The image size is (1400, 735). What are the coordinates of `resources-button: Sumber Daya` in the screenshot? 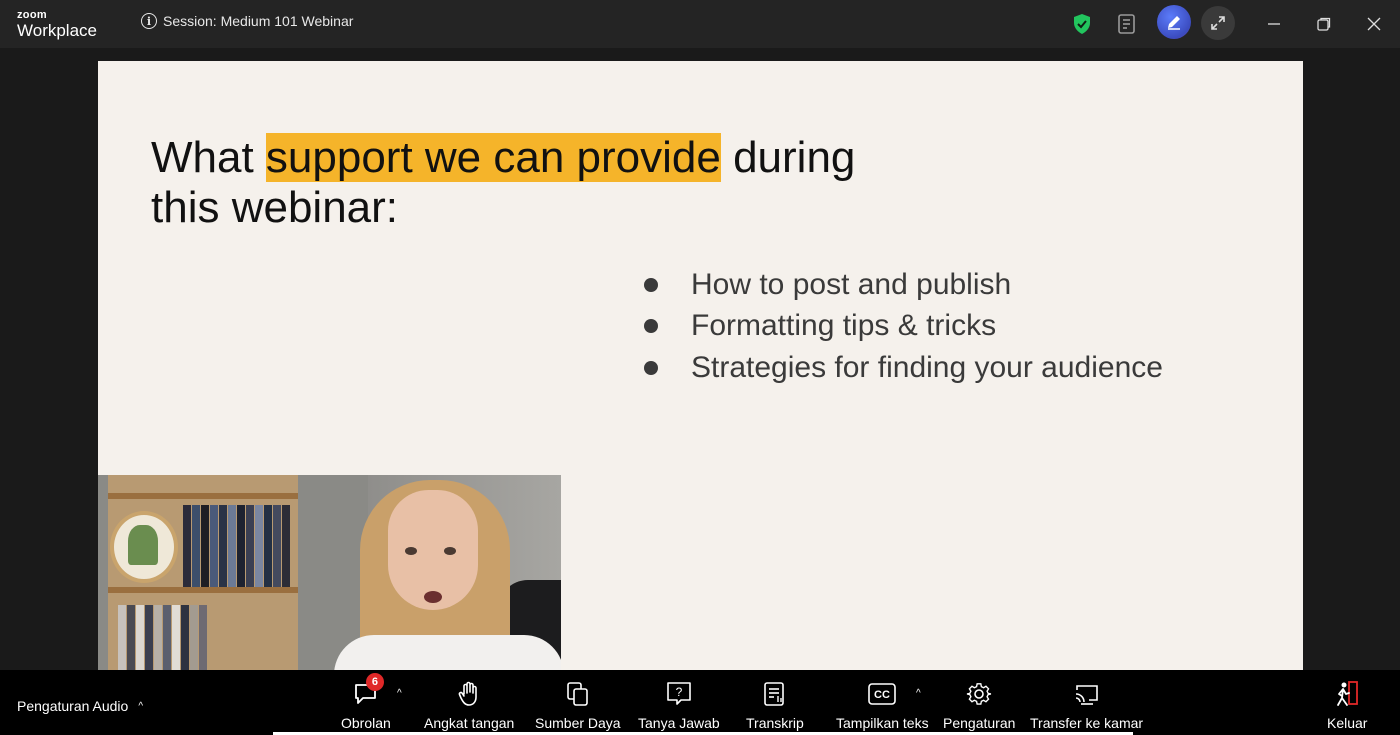 It's located at (578, 705).